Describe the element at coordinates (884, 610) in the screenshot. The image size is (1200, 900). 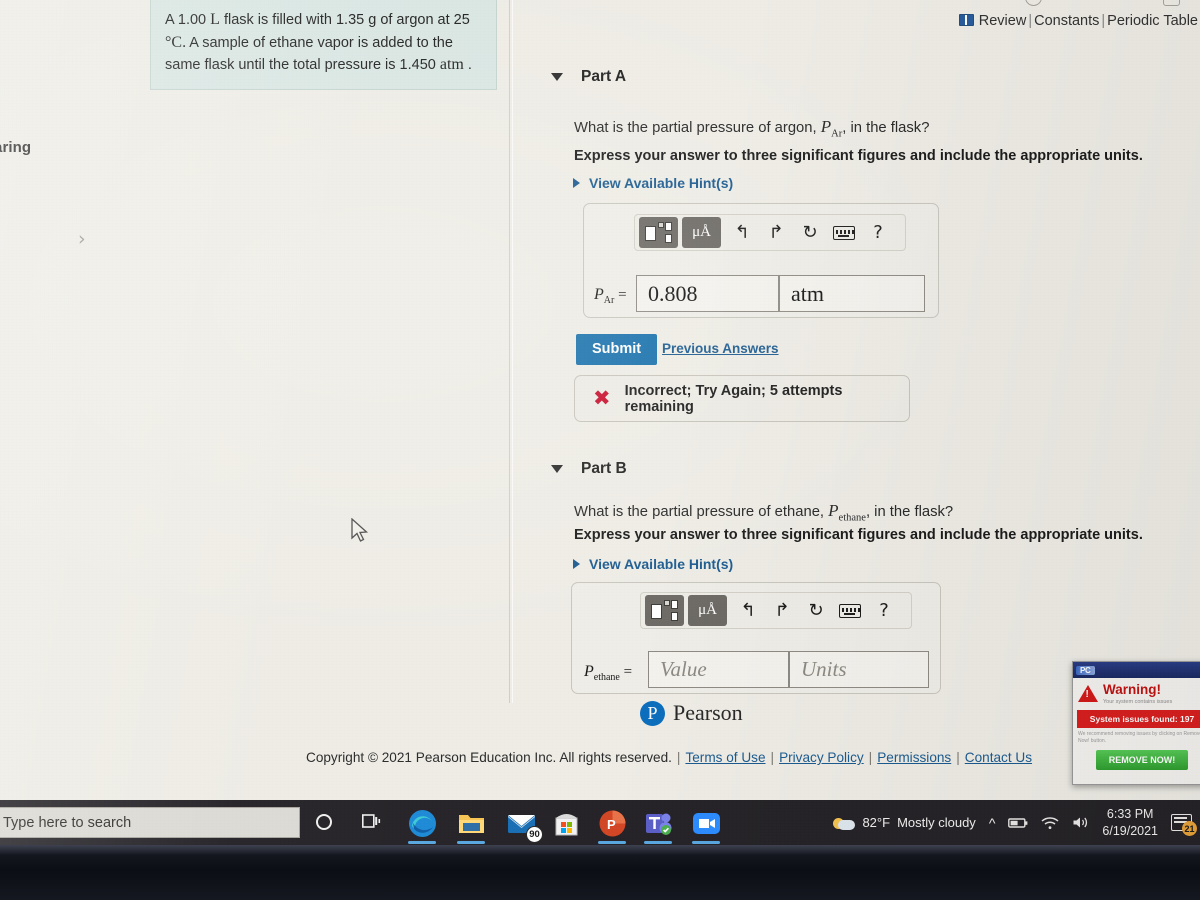
I see `part-b-help-button: ?` at that location.